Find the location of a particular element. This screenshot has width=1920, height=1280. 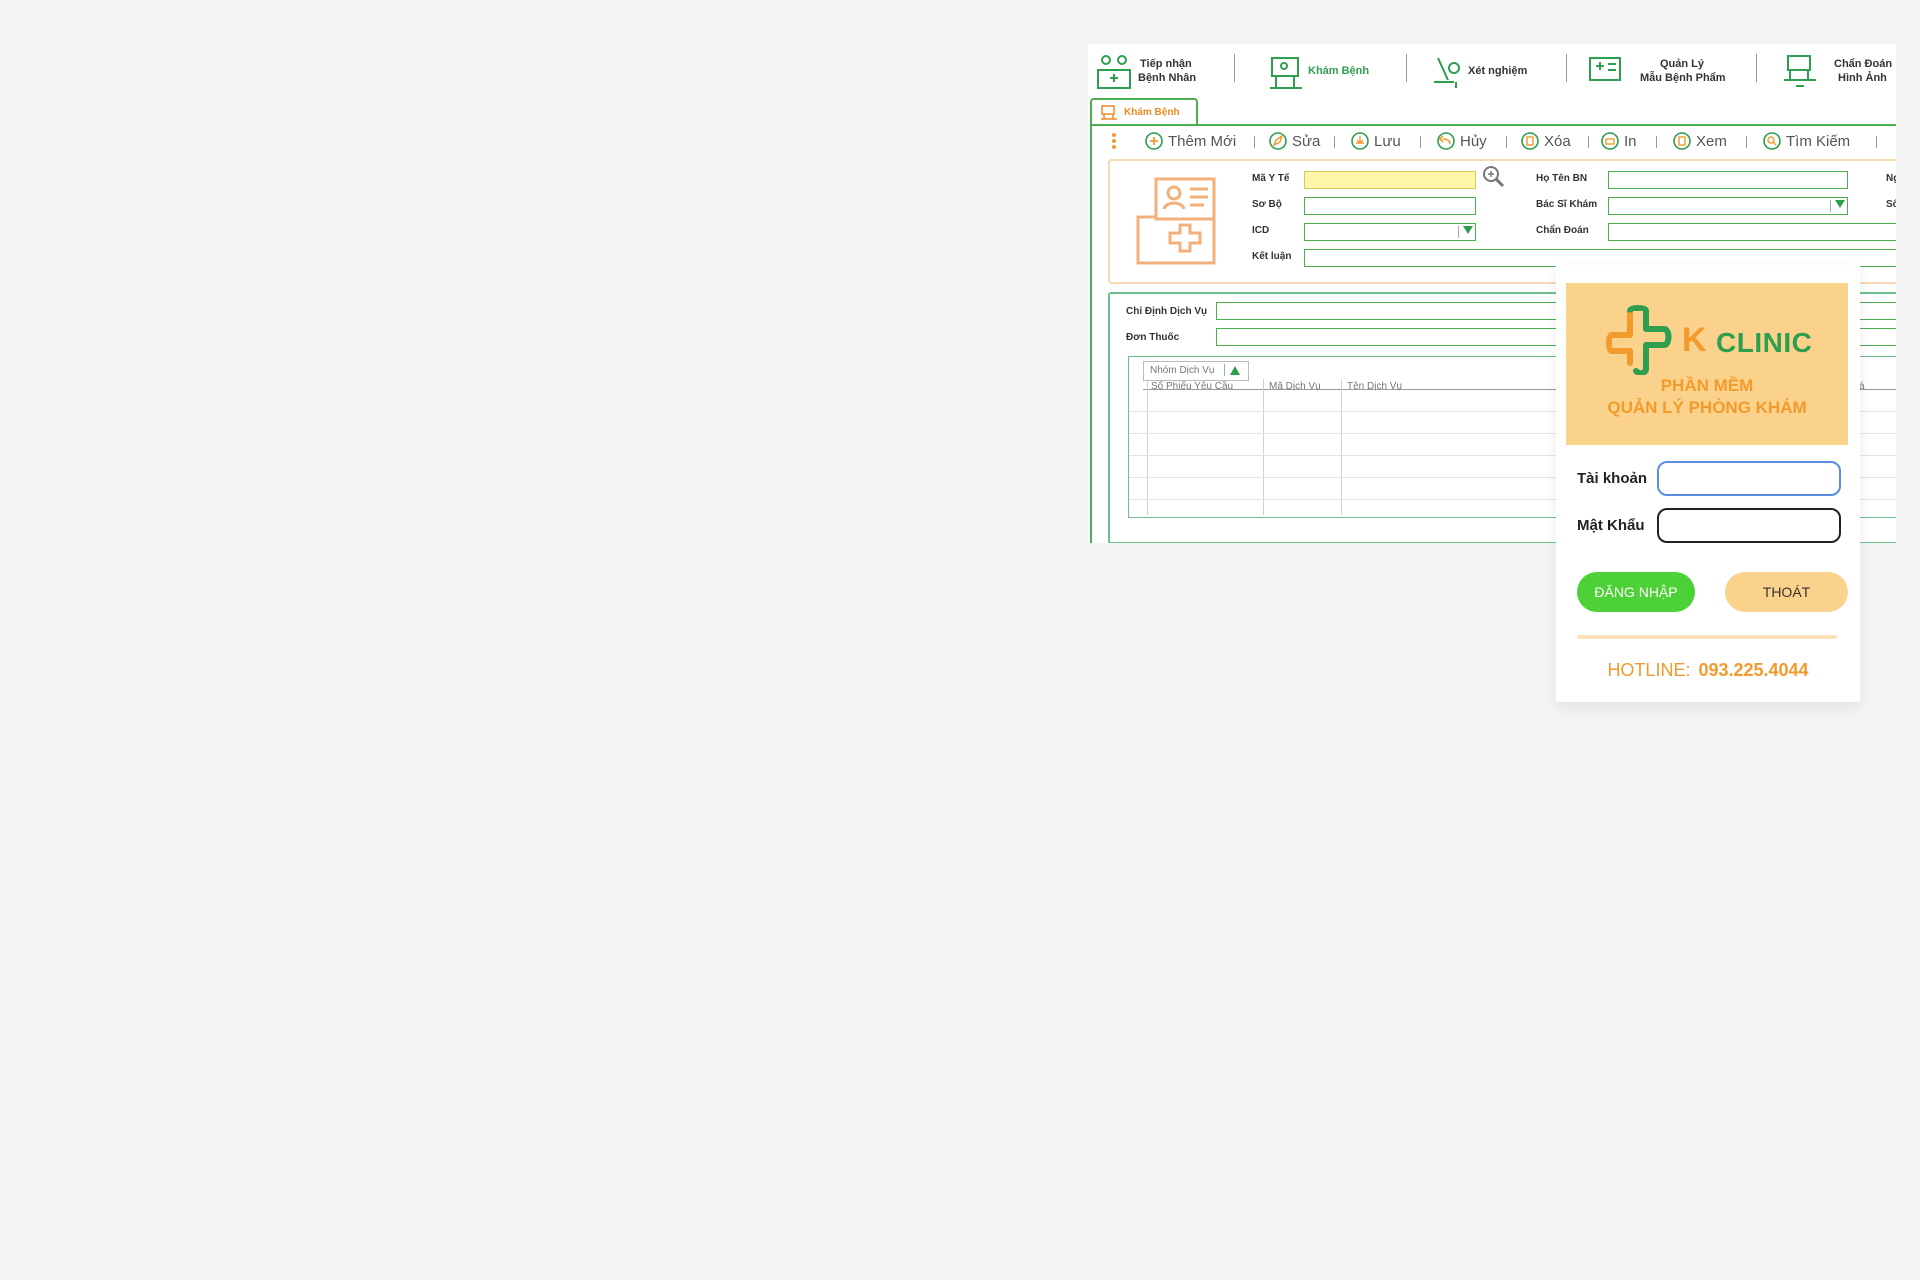

bac-si-select is located at coordinates (1728, 206).